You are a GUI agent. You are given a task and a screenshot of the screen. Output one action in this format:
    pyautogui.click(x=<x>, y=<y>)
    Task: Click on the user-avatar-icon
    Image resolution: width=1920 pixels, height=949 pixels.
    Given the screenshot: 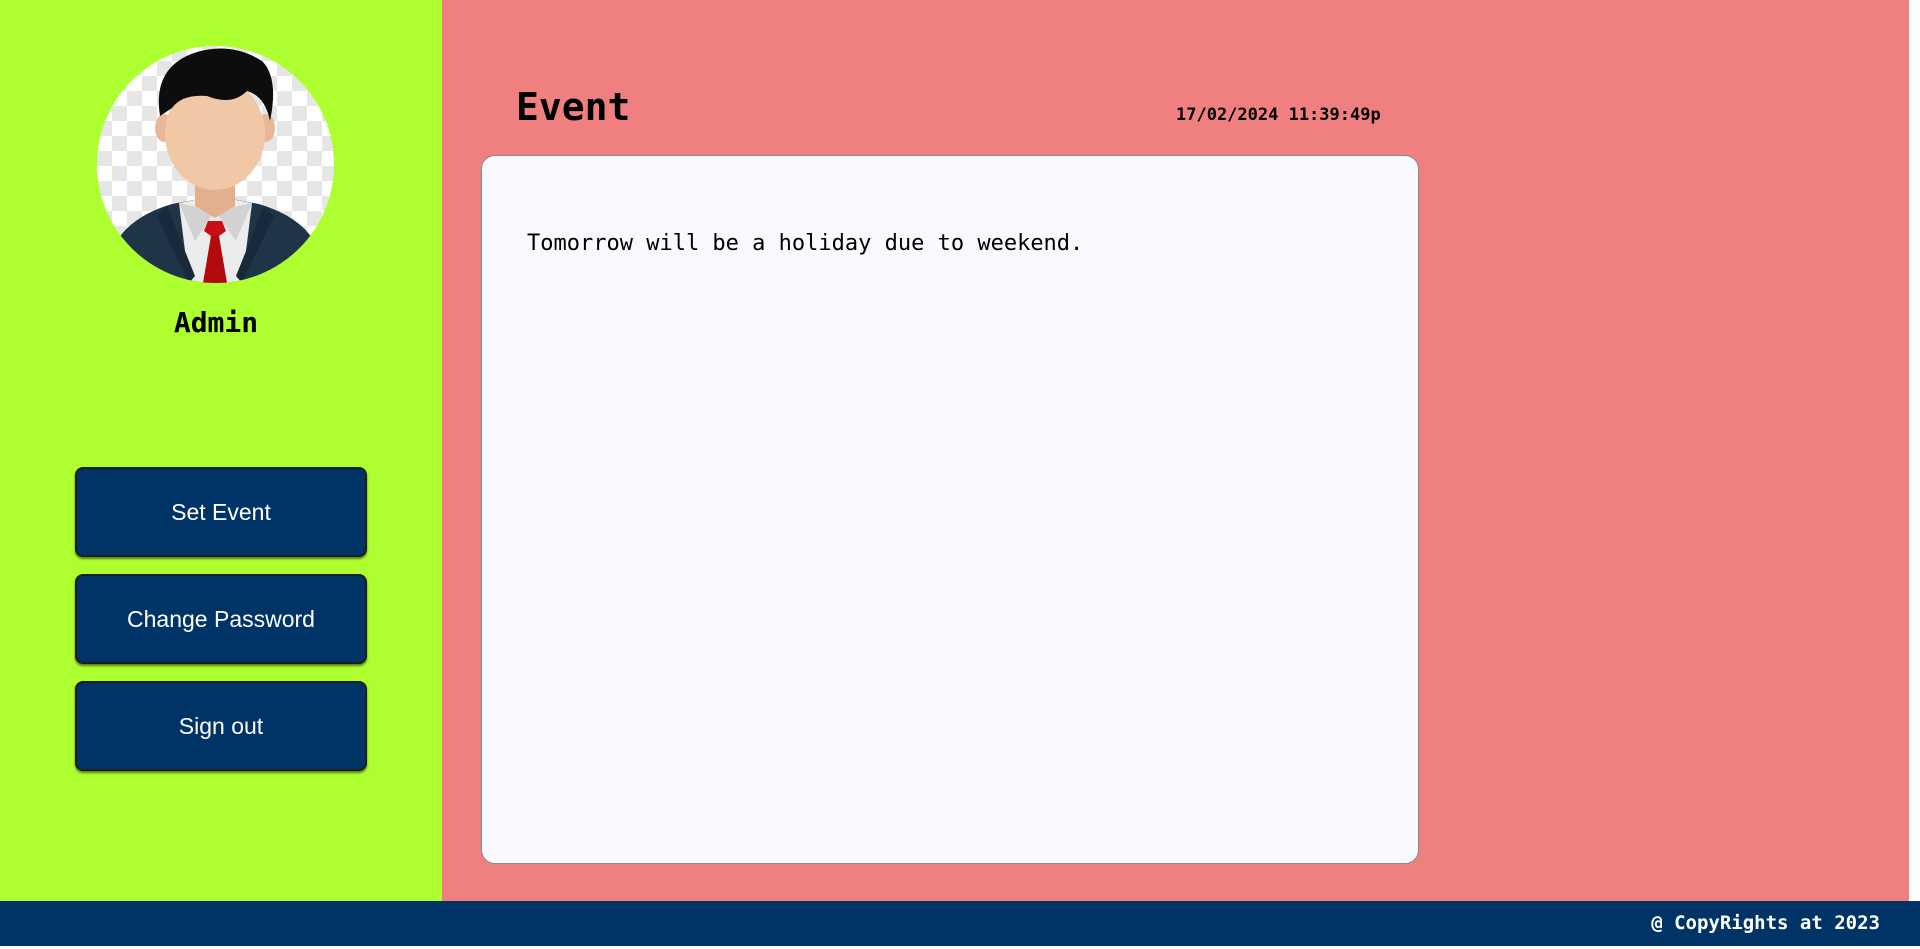 What is the action you would take?
    pyautogui.click(x=215, y=165)
    